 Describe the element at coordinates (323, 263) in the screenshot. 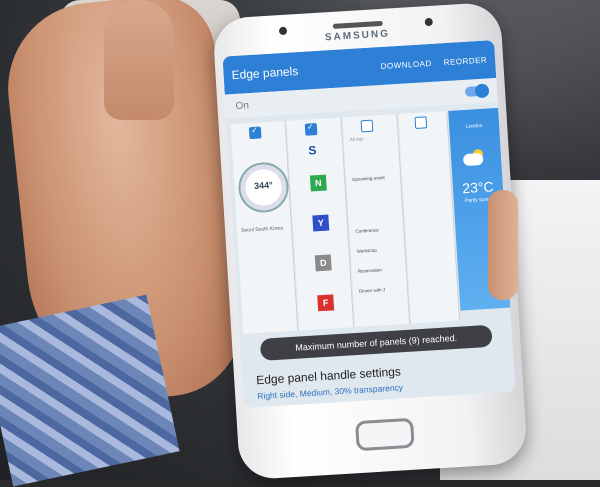

I see `app-tile: D` at that location.